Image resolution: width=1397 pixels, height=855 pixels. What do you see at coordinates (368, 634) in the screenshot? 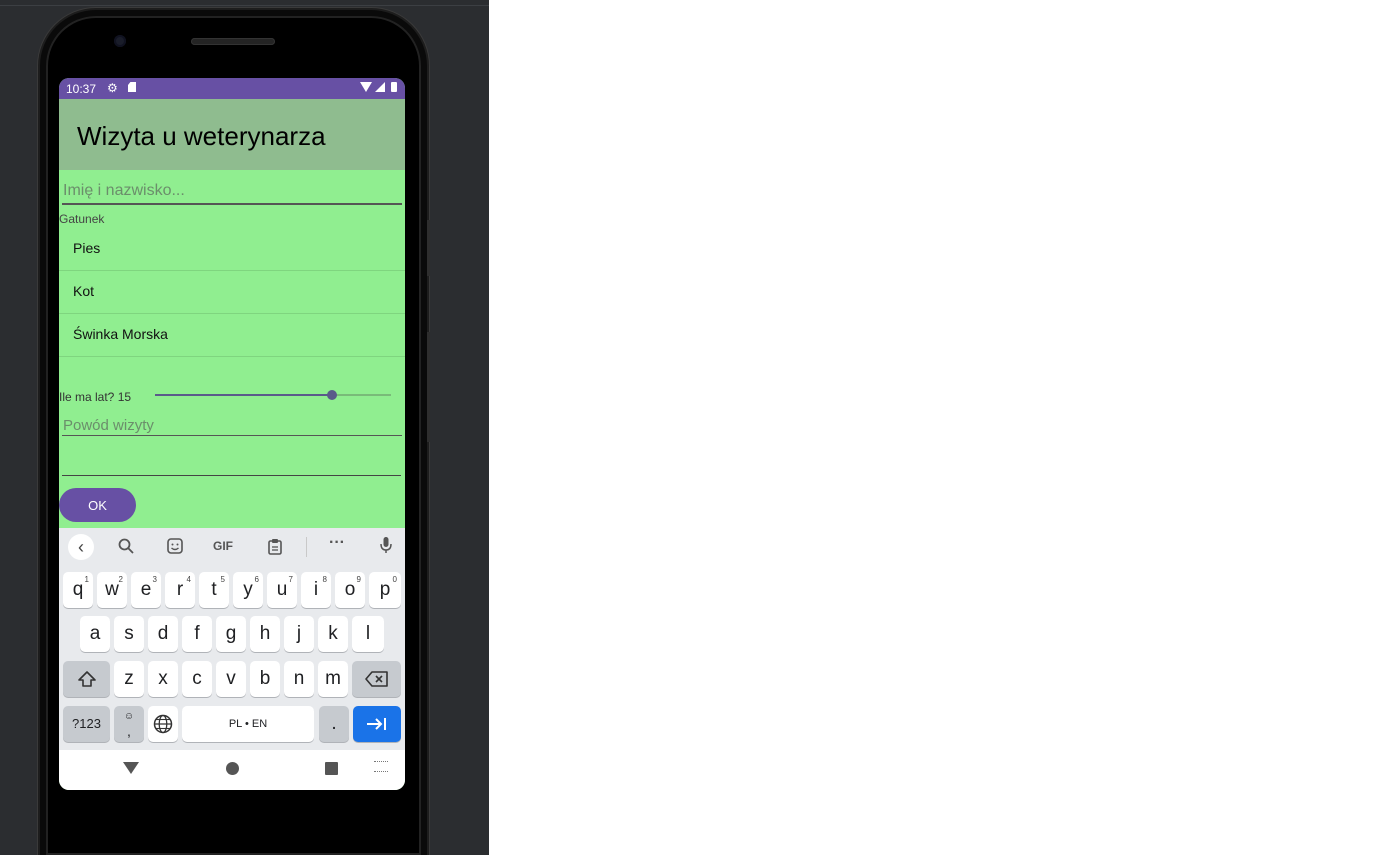
I see `key-l: l` at bounding box center [368, 634].